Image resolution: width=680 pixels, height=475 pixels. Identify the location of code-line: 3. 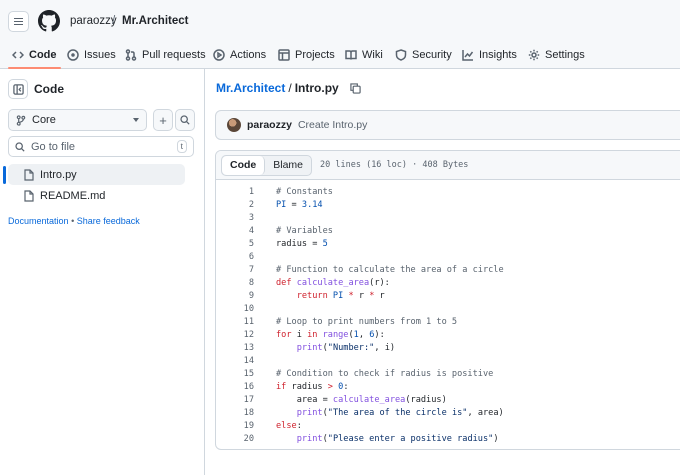
(448, 218).